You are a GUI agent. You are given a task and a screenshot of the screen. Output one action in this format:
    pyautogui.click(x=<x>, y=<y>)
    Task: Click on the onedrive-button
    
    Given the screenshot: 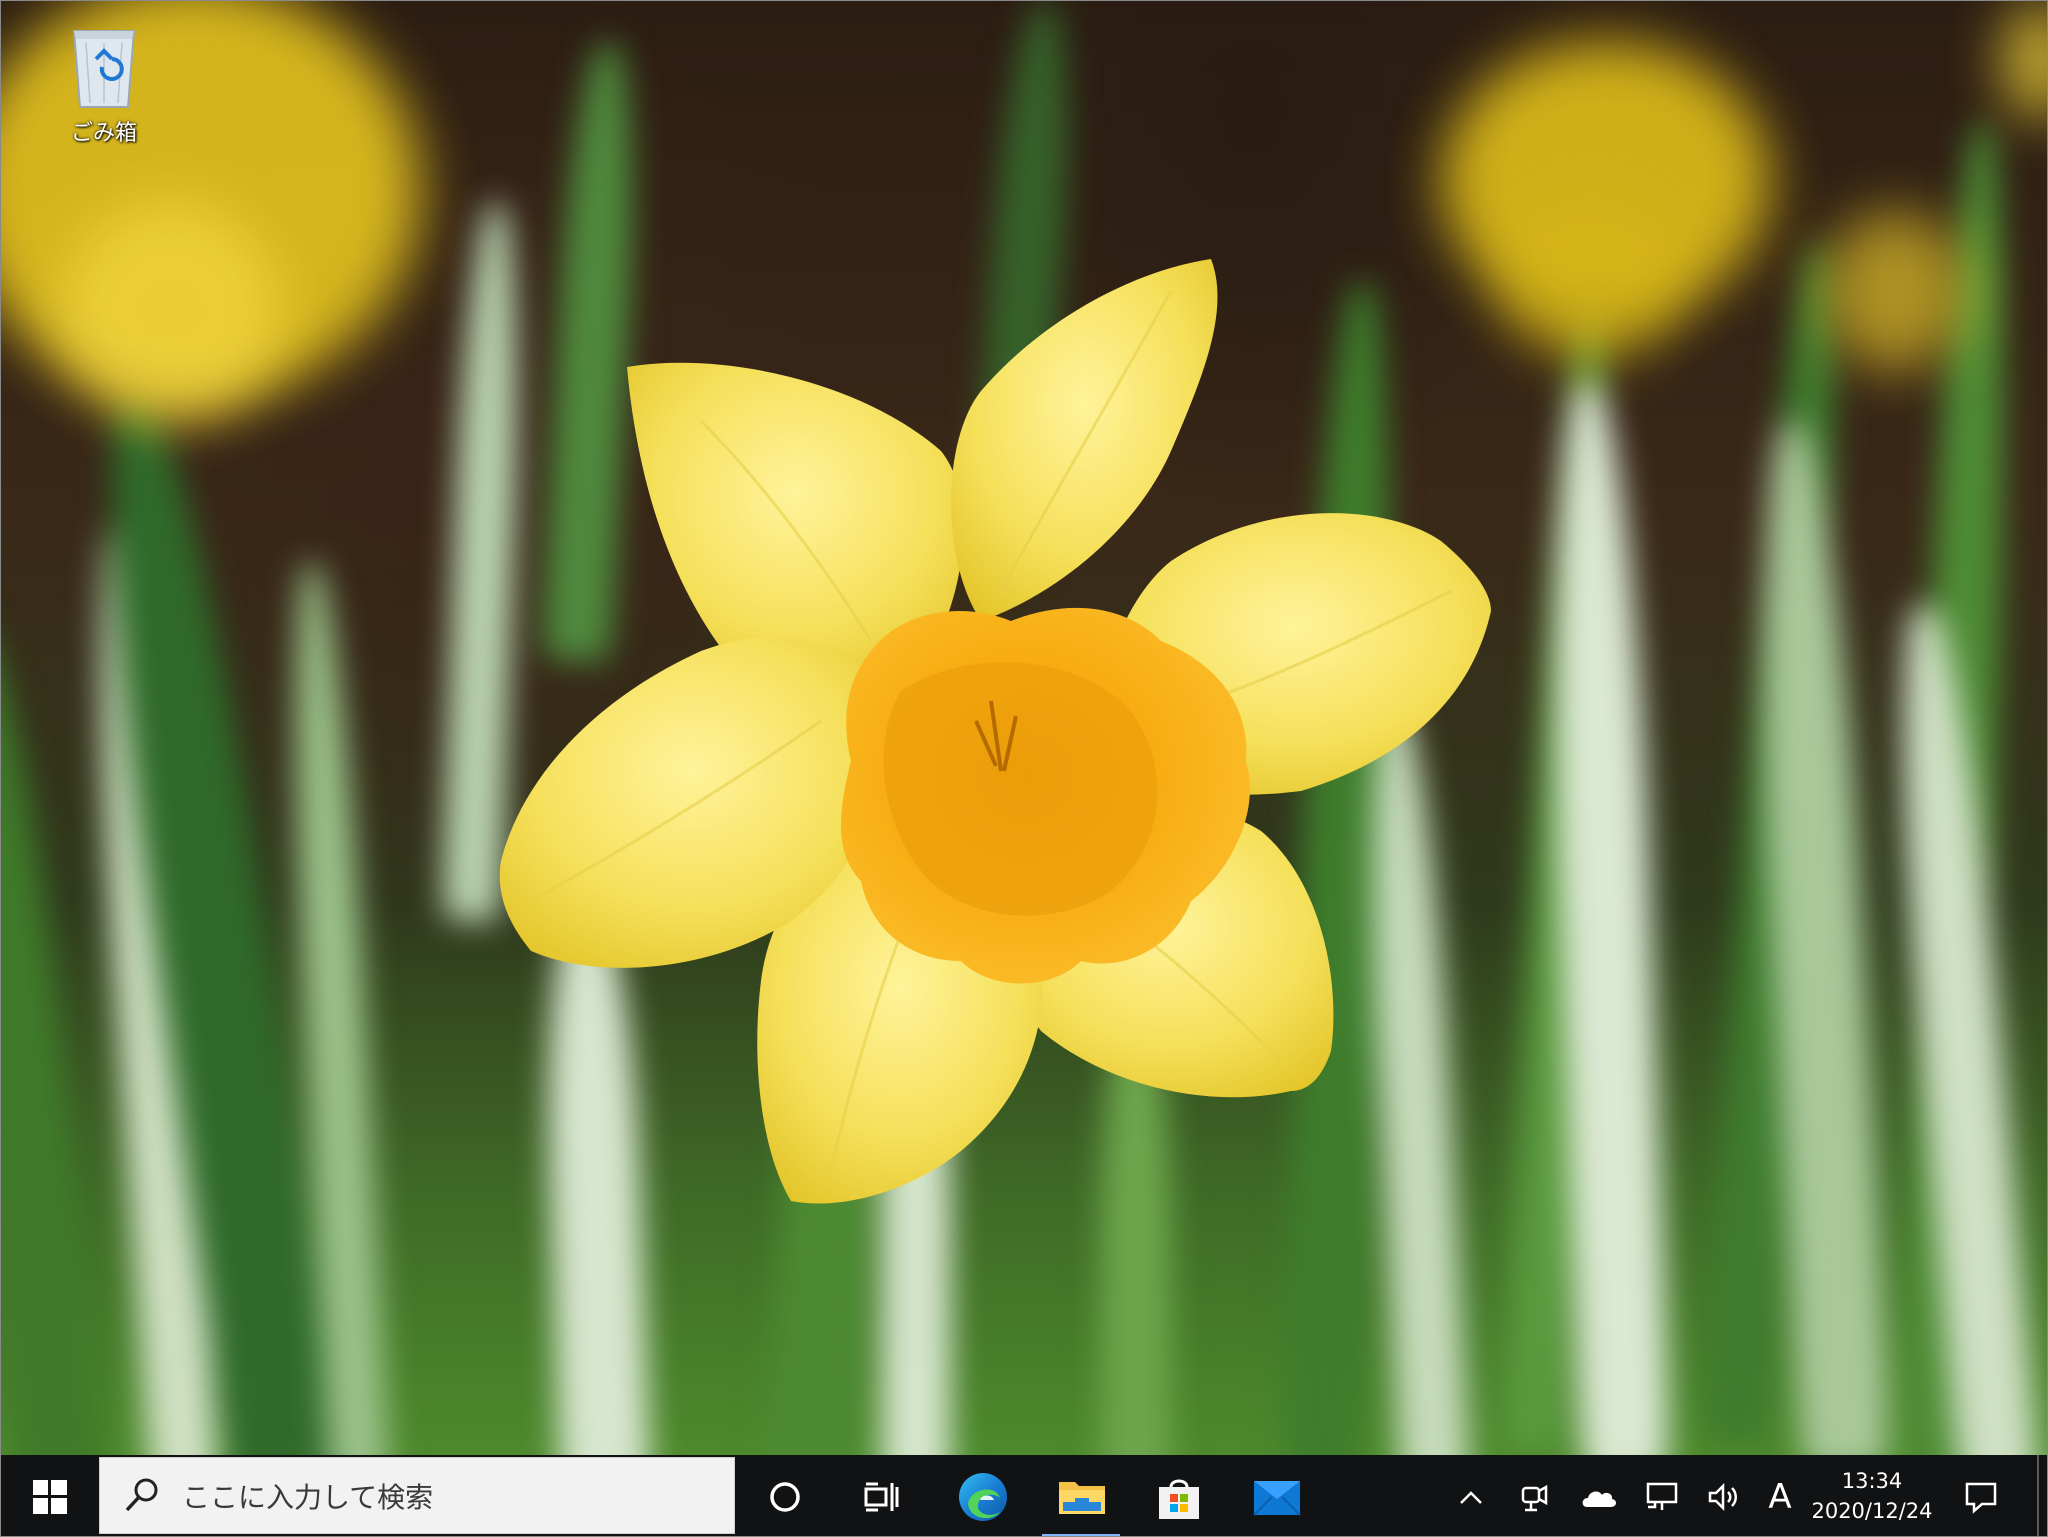 What is the action you would take?
    pyautogui.click(x=1599, y=1495)
    